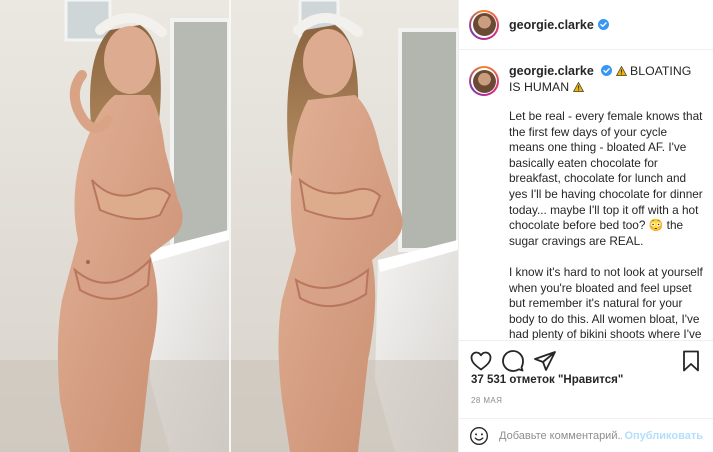 Image resolution: width=713 pixels, height=452 pixels. Describe the element at coordinates (663, 436) in the screenshot. I see `publish-button: Опубликовать` at that location.